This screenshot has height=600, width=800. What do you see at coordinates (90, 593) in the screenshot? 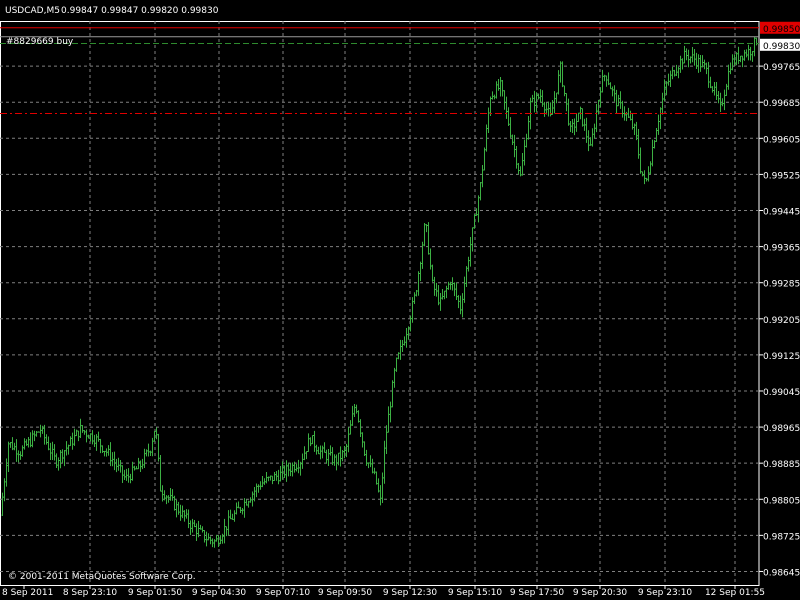
I see `x-tick-label: 8 Sep 23:10` at bounding box center [90, 593].